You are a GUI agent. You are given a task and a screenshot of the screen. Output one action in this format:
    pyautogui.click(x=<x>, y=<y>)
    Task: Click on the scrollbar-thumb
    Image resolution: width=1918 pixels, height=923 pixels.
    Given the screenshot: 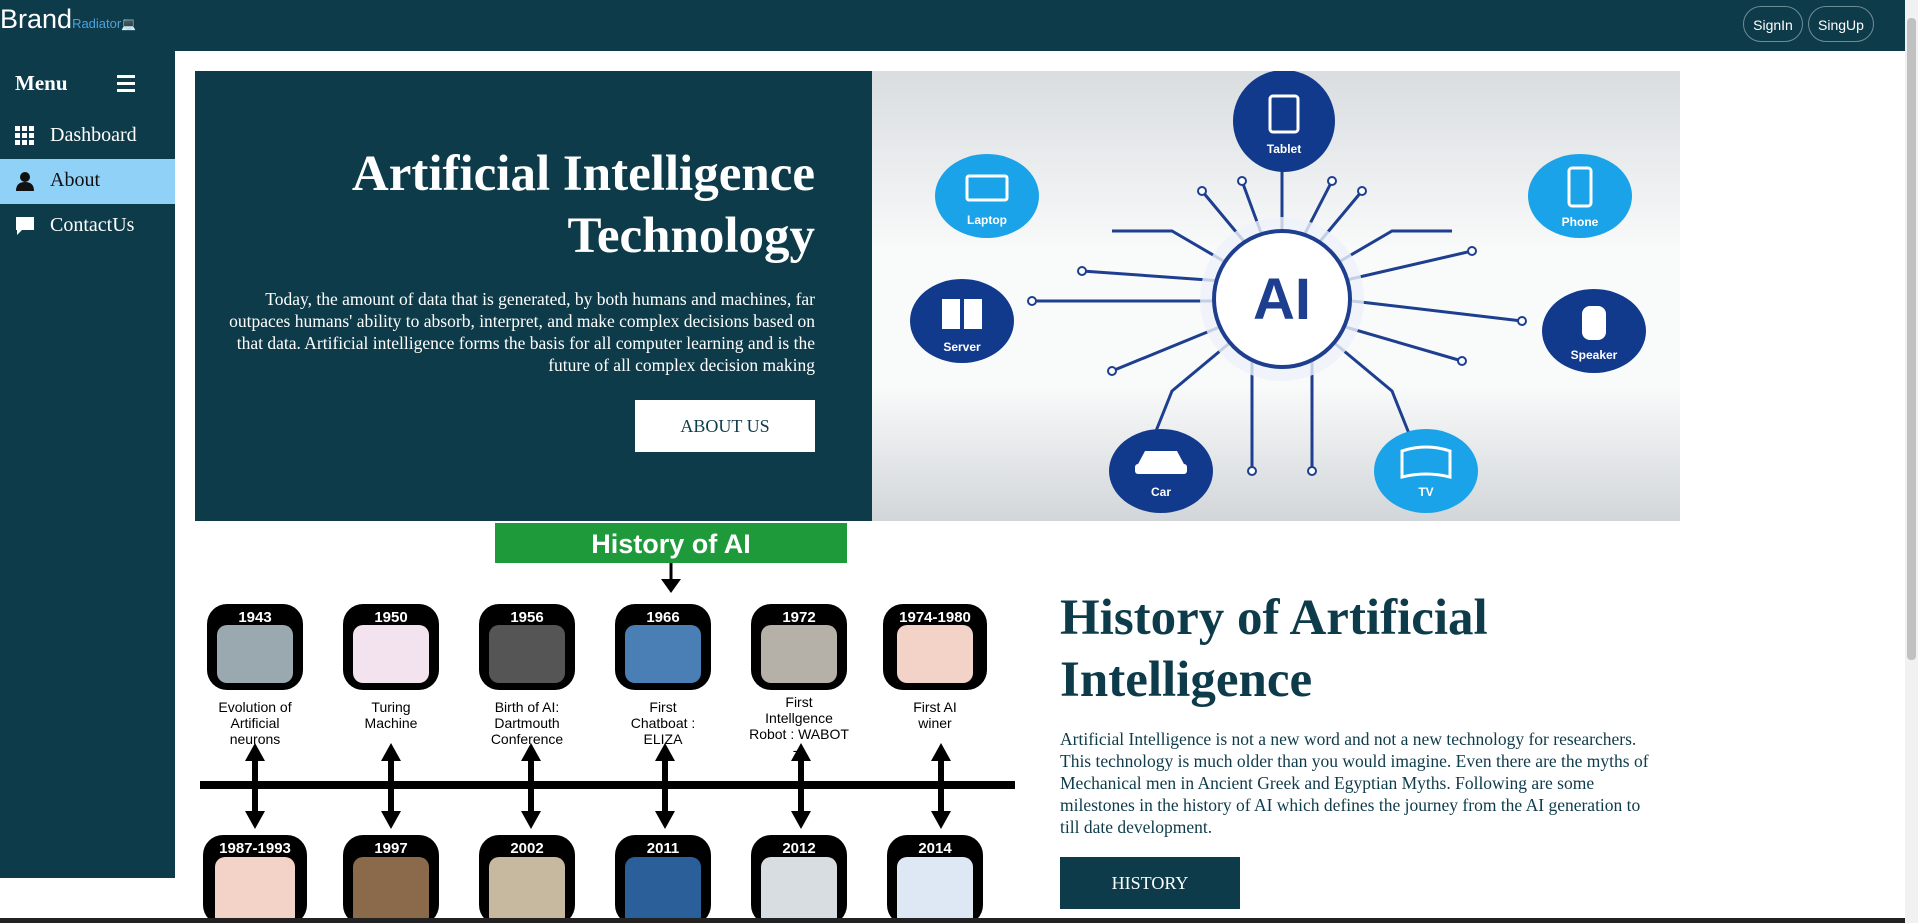 What is the action you would take?
    pyautogui.click(x=1911, y=339)
    